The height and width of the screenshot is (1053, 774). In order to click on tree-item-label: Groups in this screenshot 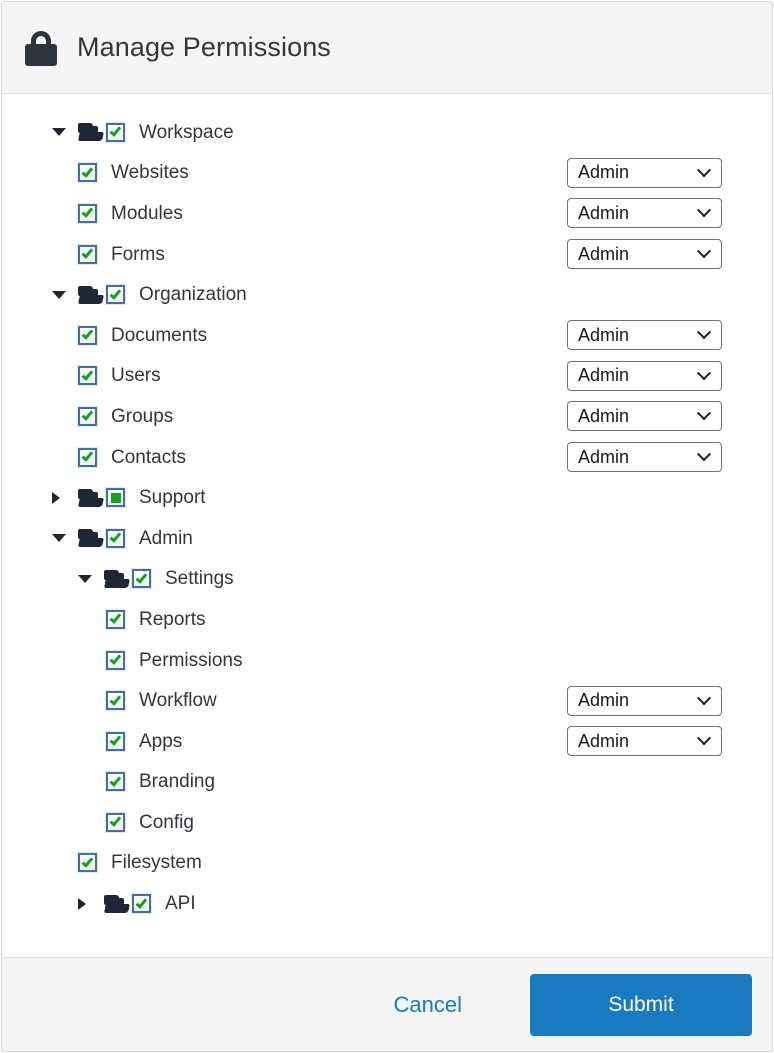, I will do `click(142, 416)`.